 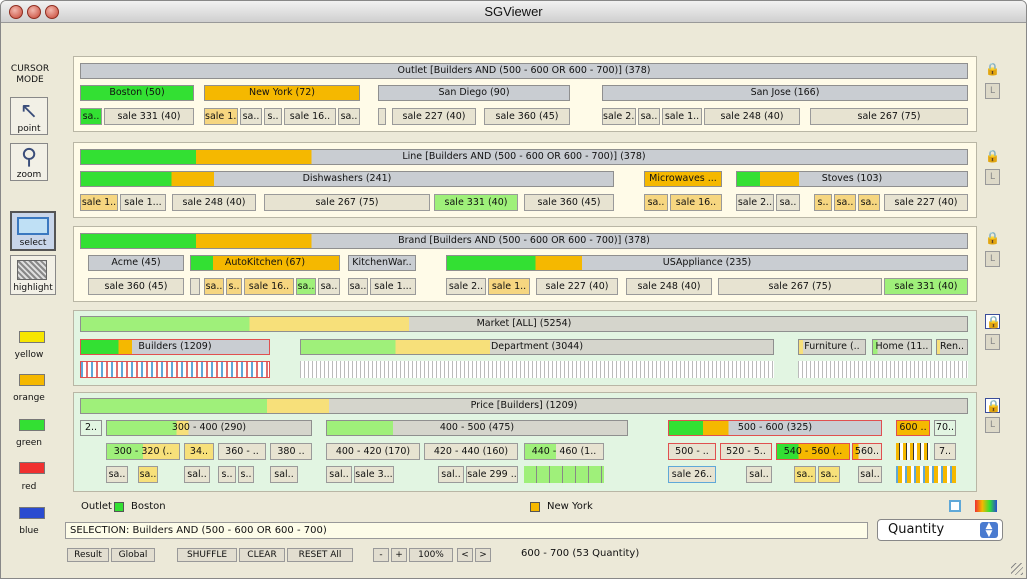 What do you see at coordinates (755, 202) in the screenshot?
I see `sale-cell: sale 2..` at bounding box center [755, 202].